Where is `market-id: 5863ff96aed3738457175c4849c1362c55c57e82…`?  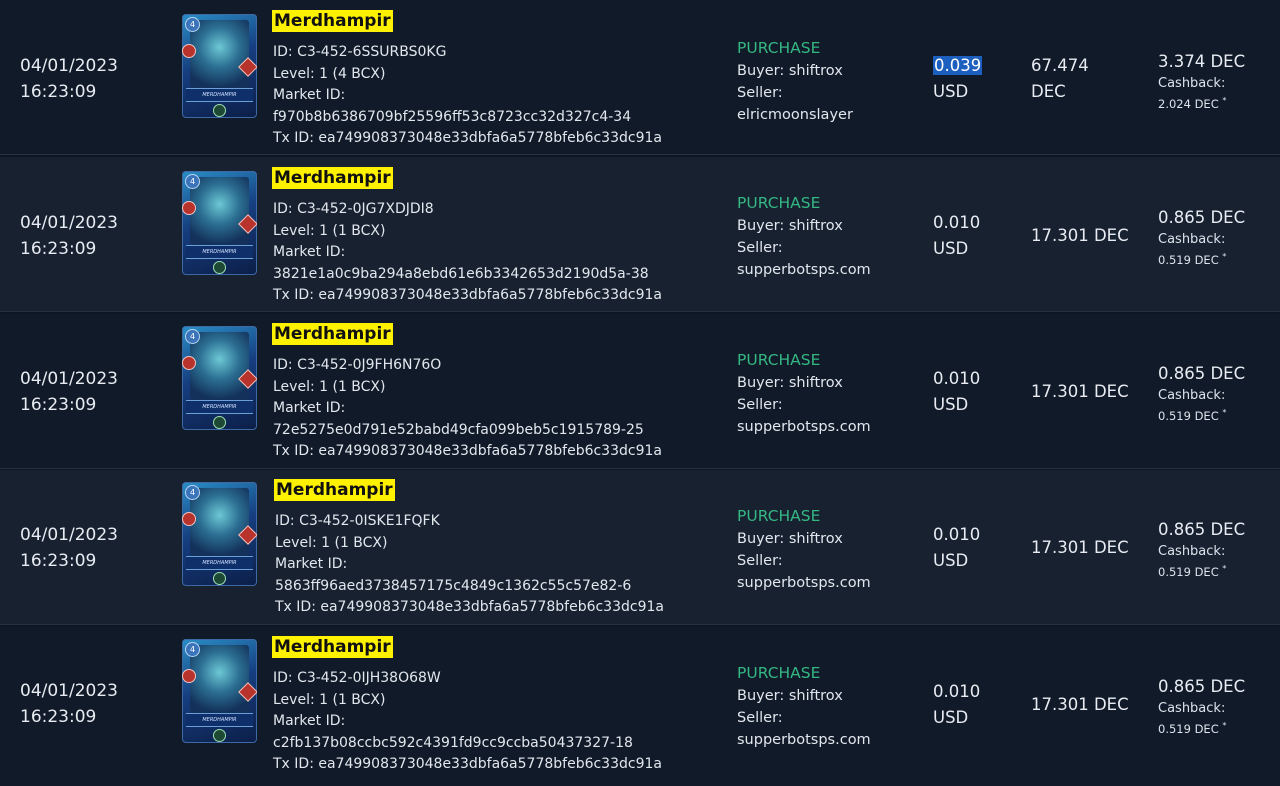 market-id: 5863ff96aed3738457175c4849c1362c55c57e82… is located at coordinates (453, 585).